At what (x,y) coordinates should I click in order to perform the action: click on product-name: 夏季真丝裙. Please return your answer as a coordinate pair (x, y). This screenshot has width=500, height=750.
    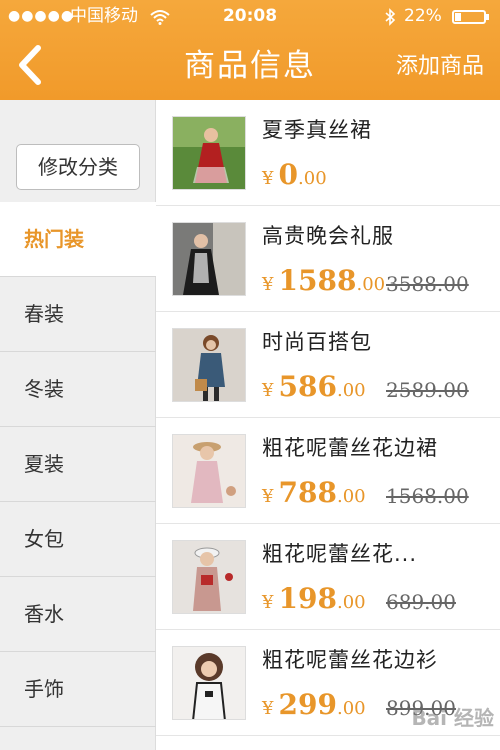
    Looking at the image, I should click on (317, 130).